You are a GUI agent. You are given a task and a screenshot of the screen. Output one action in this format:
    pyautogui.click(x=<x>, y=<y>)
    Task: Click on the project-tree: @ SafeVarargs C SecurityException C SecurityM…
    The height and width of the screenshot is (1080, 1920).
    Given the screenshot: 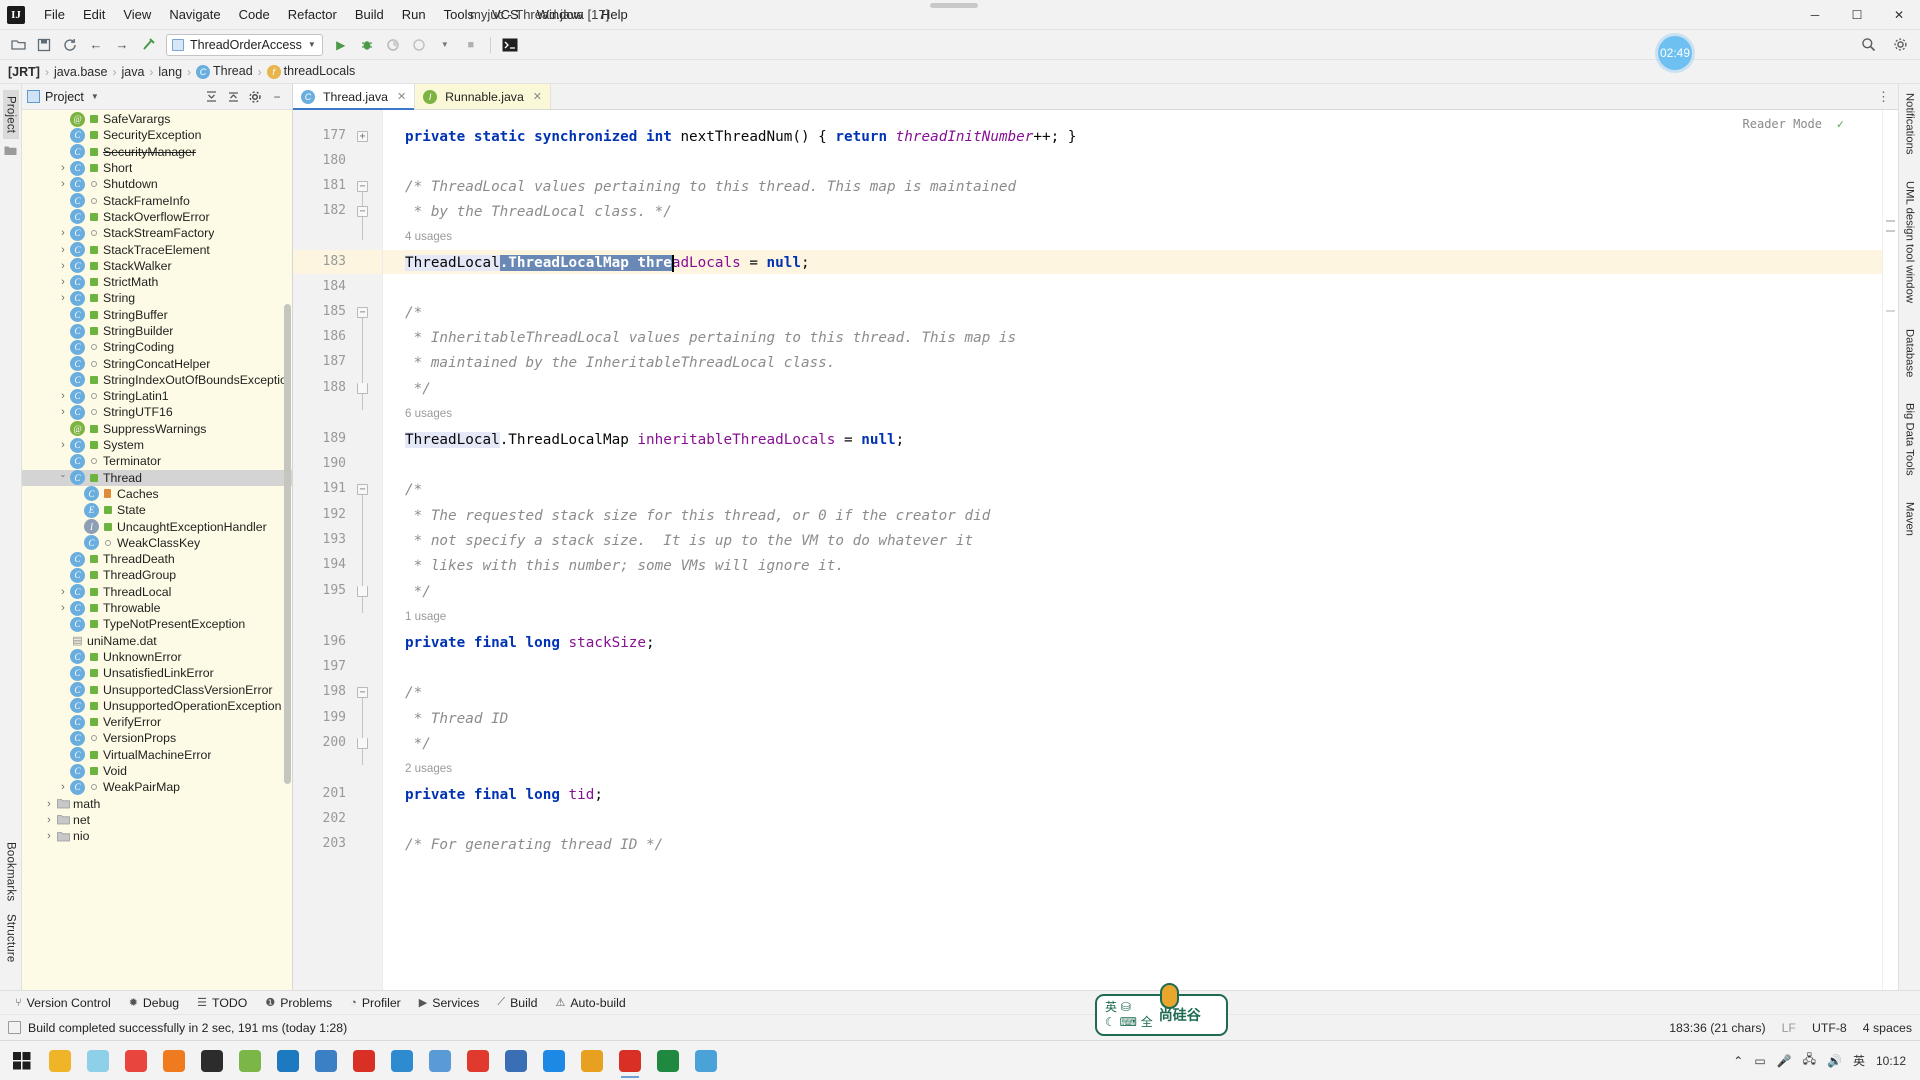 What is the action you would take?
    pyautogui.click(x=157, y=550)
    